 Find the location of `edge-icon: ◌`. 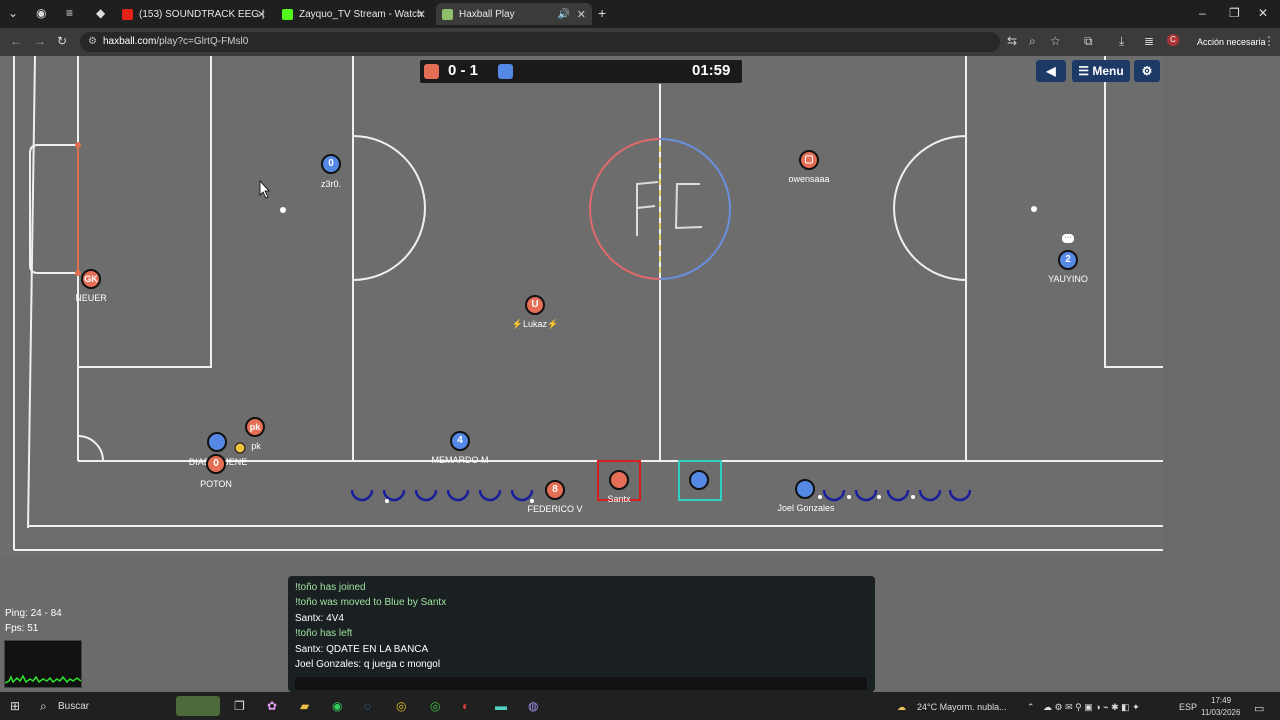

edge-icon: ◌ is located at coordinates (367, 706).